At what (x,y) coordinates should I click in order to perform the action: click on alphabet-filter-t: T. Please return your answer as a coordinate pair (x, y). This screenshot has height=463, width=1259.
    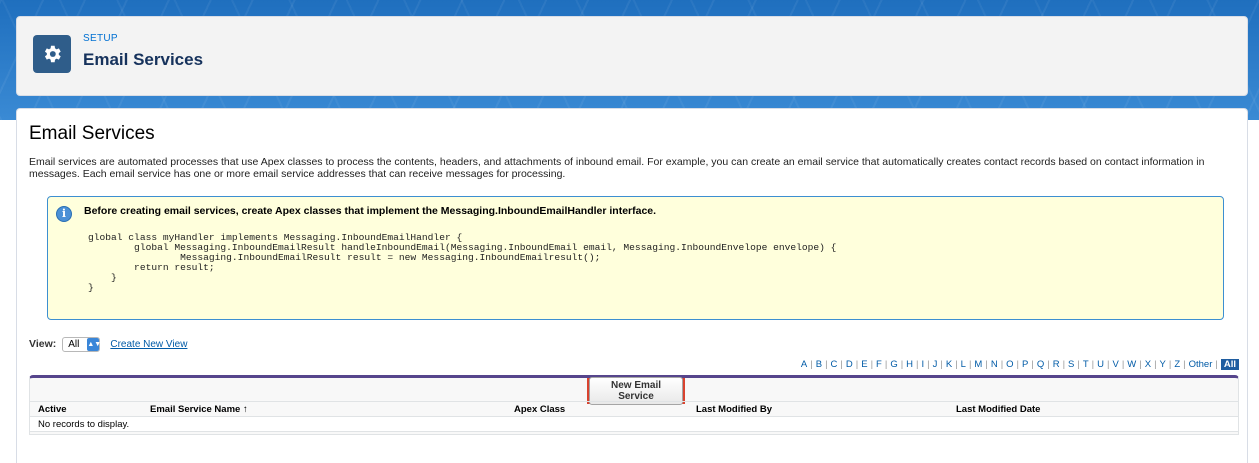
    Looking at the image, I should click on (1086, 364).